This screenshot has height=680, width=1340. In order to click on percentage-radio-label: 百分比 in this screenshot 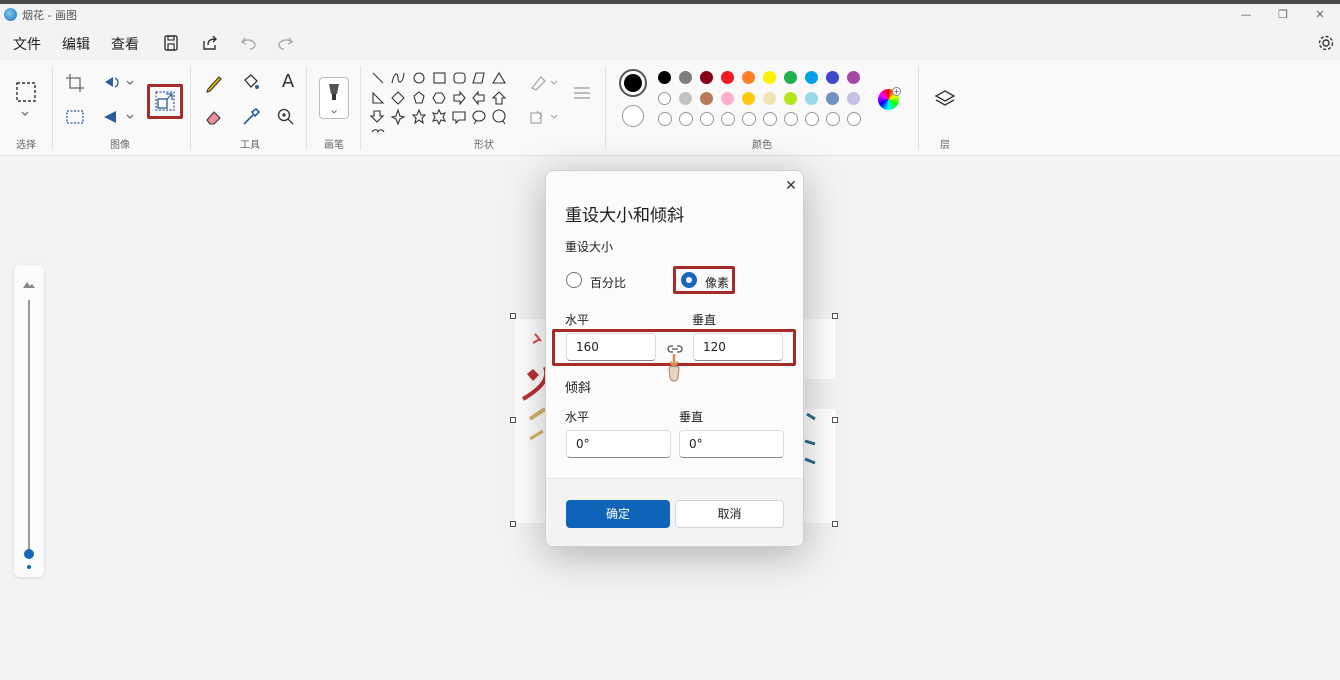, I will do `click(608, 282)`.